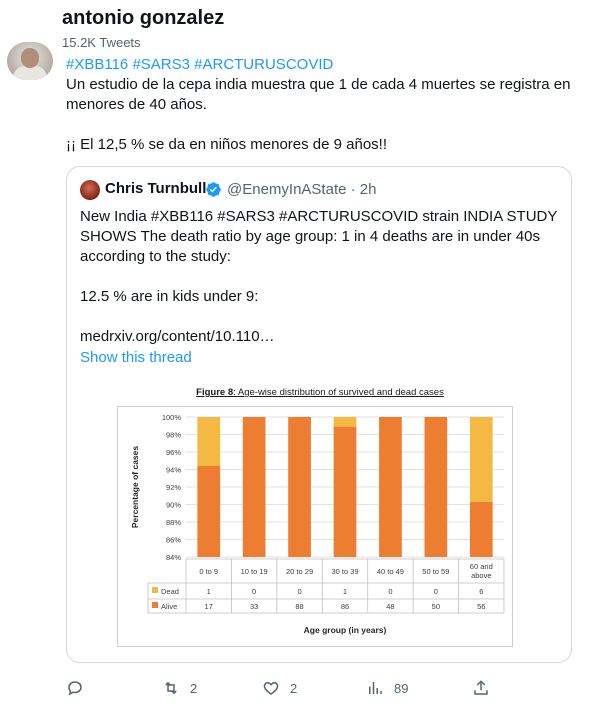 This screenshot has width=592, height=714. What do you see at coordinates (271, 688) in the screenshot?
I see `heart-icon` at bounding box center [271, 688].